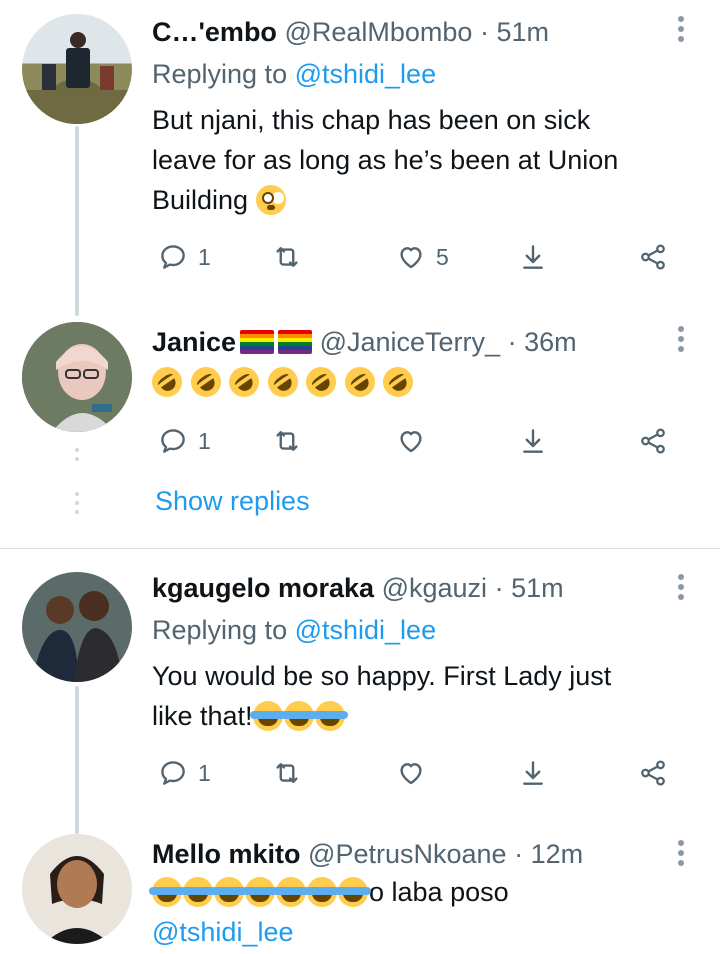  Describe the element at coordinates (270, 200) in the screenshot. I see `flushed-face-icon` at that location.